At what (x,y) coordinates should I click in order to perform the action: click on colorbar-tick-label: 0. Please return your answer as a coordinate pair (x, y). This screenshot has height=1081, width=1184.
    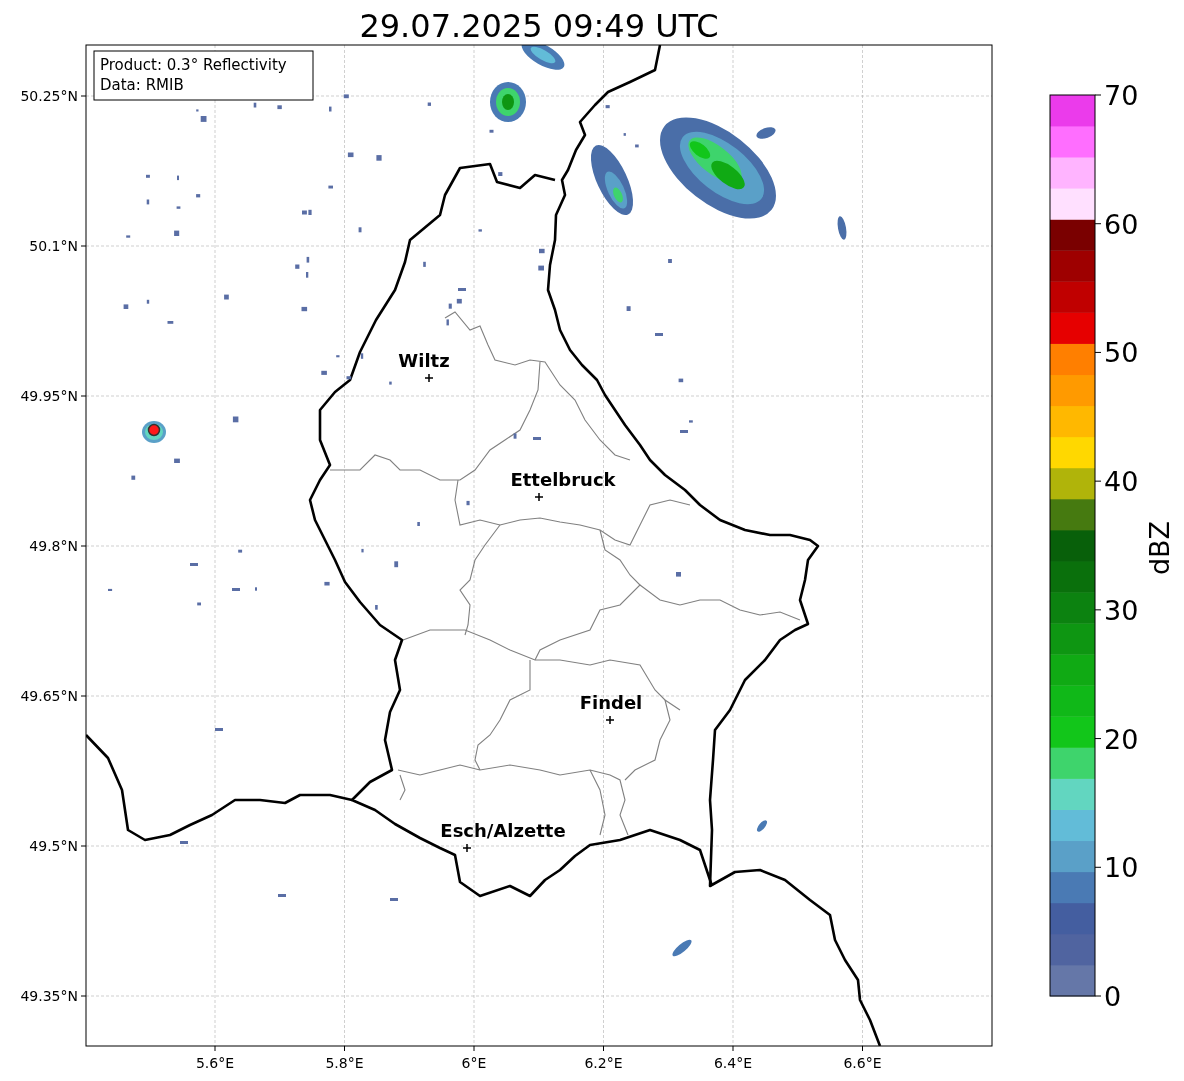
    Looking at the image, I should click on (1113, 996).